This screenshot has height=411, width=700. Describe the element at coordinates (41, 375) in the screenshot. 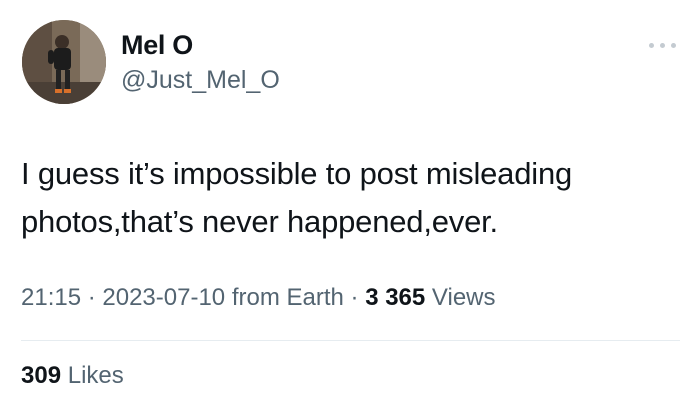

I see `likes-count: 309` at that location.